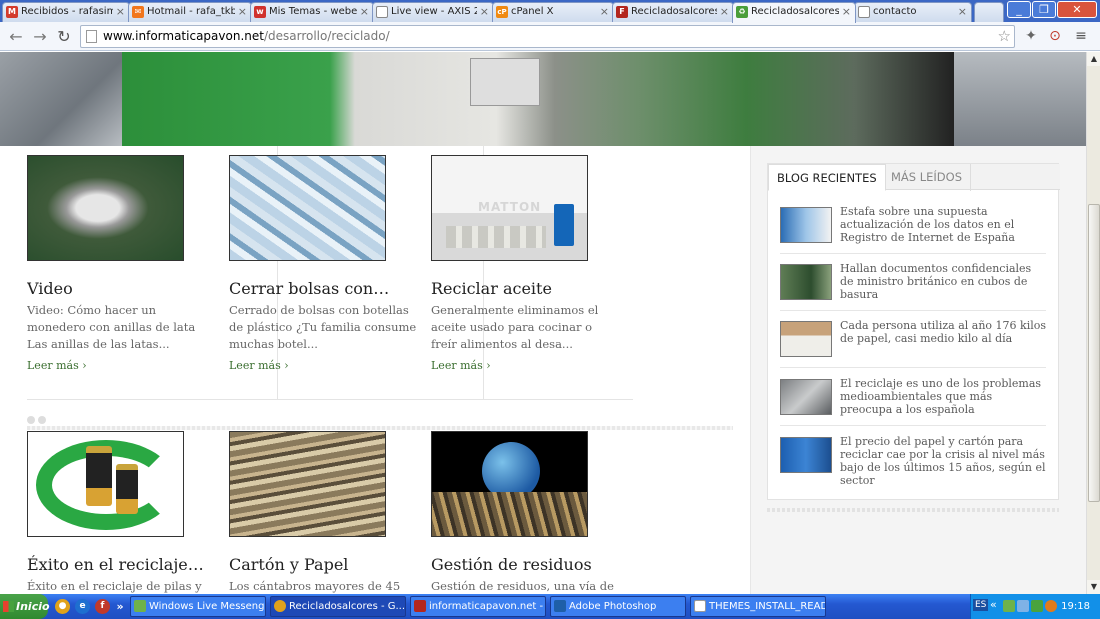 This screenshot has height=619, width=1100. I want to click on post-title: Gestión de residuos, so click(526, 564).